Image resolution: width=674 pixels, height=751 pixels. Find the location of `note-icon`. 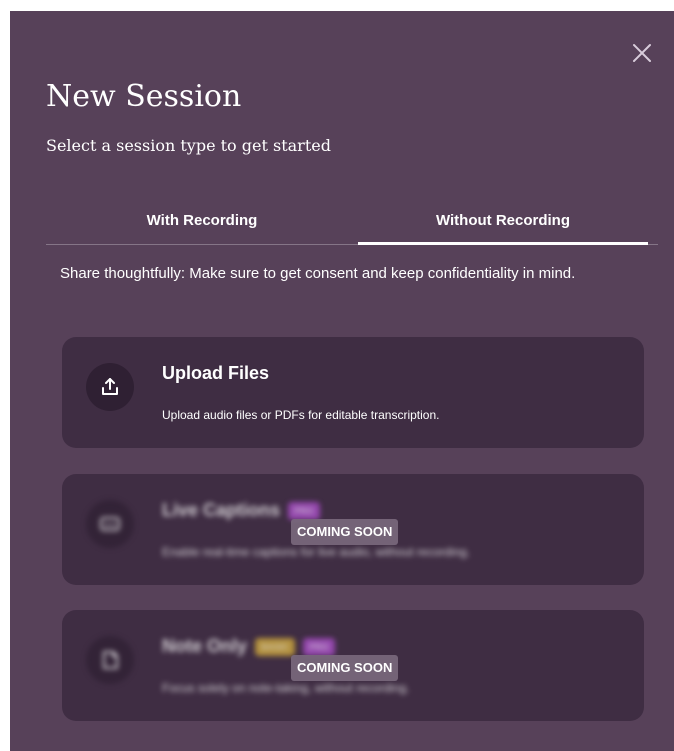

note-icon is located at coordinates (110, 660).